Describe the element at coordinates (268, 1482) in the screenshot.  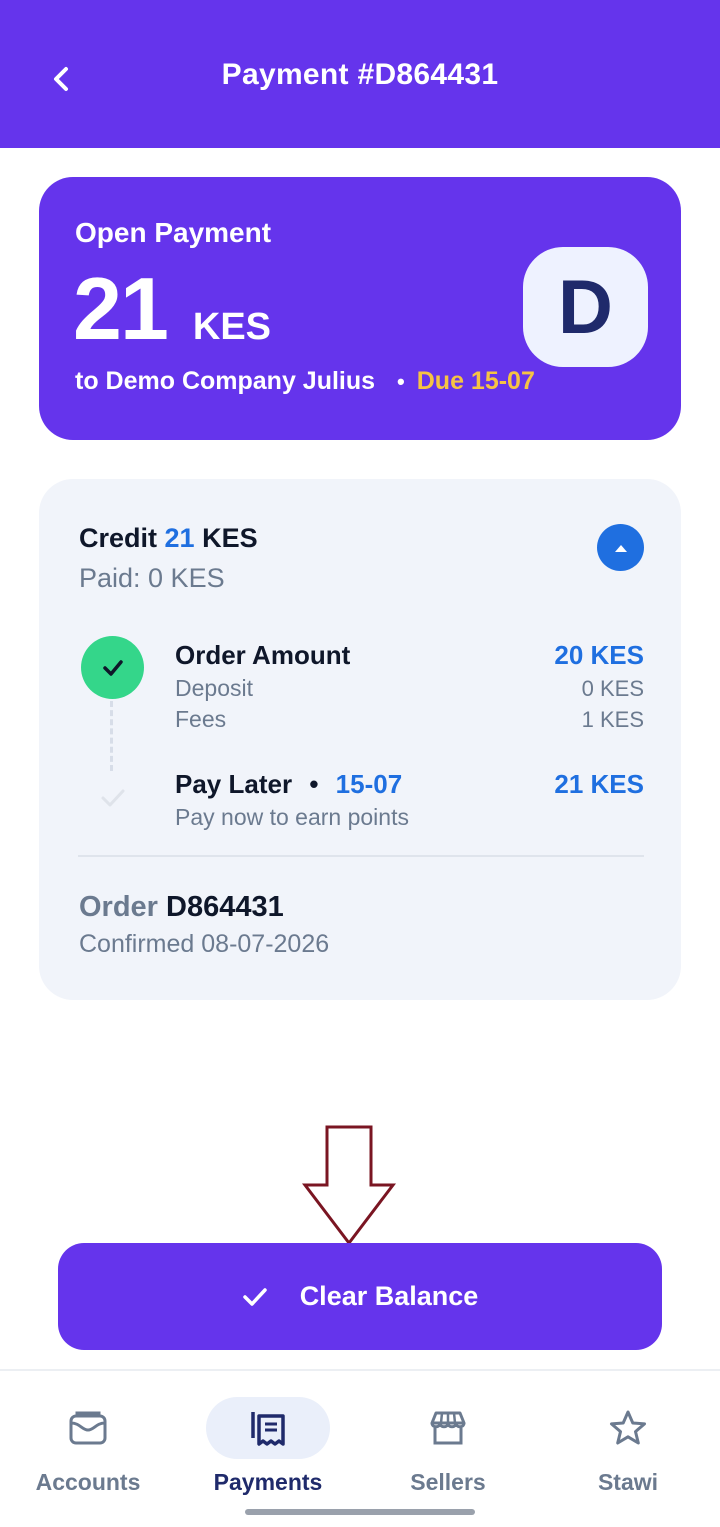
I see `nav-label: Payments` at that location.